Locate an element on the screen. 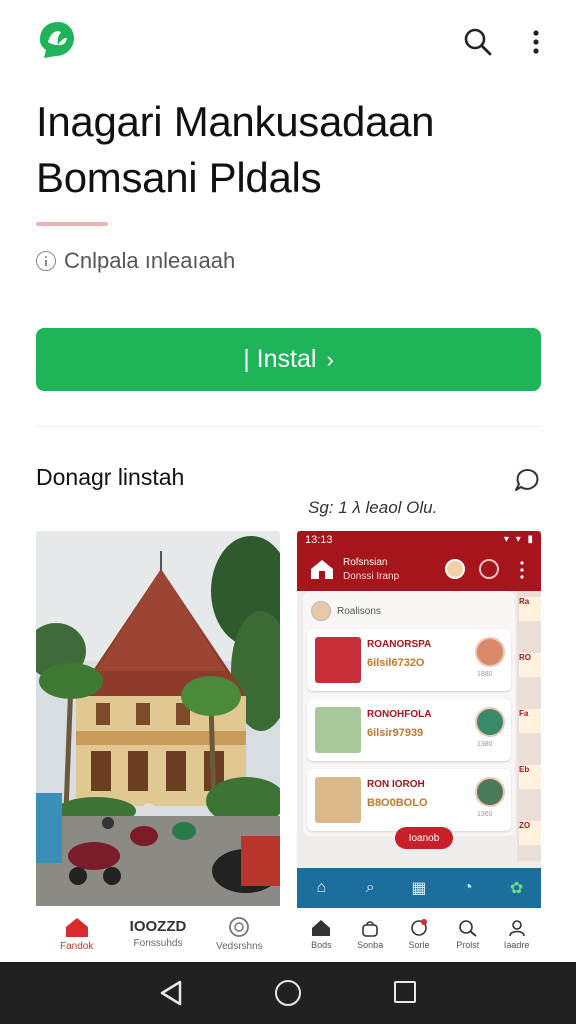  left-nav-second: IOOZZD Fonssuhds is located at coordinates (157, 933).